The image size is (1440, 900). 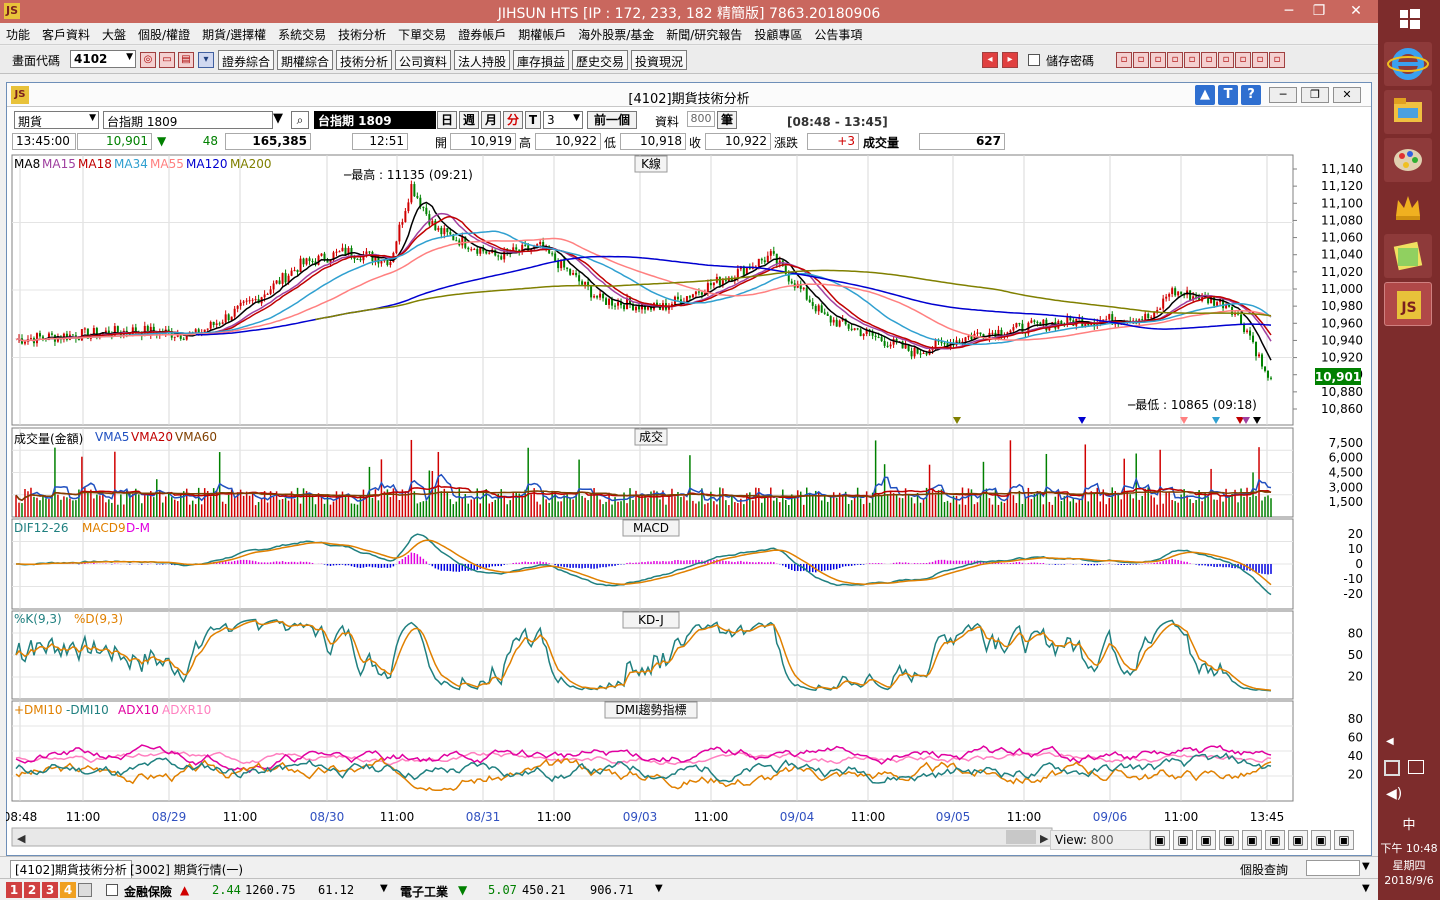 What do you see at coordinates (103, 59) in the screenshot?
I see `code-input: 4102 ▼` at bounding box center [103, 59].